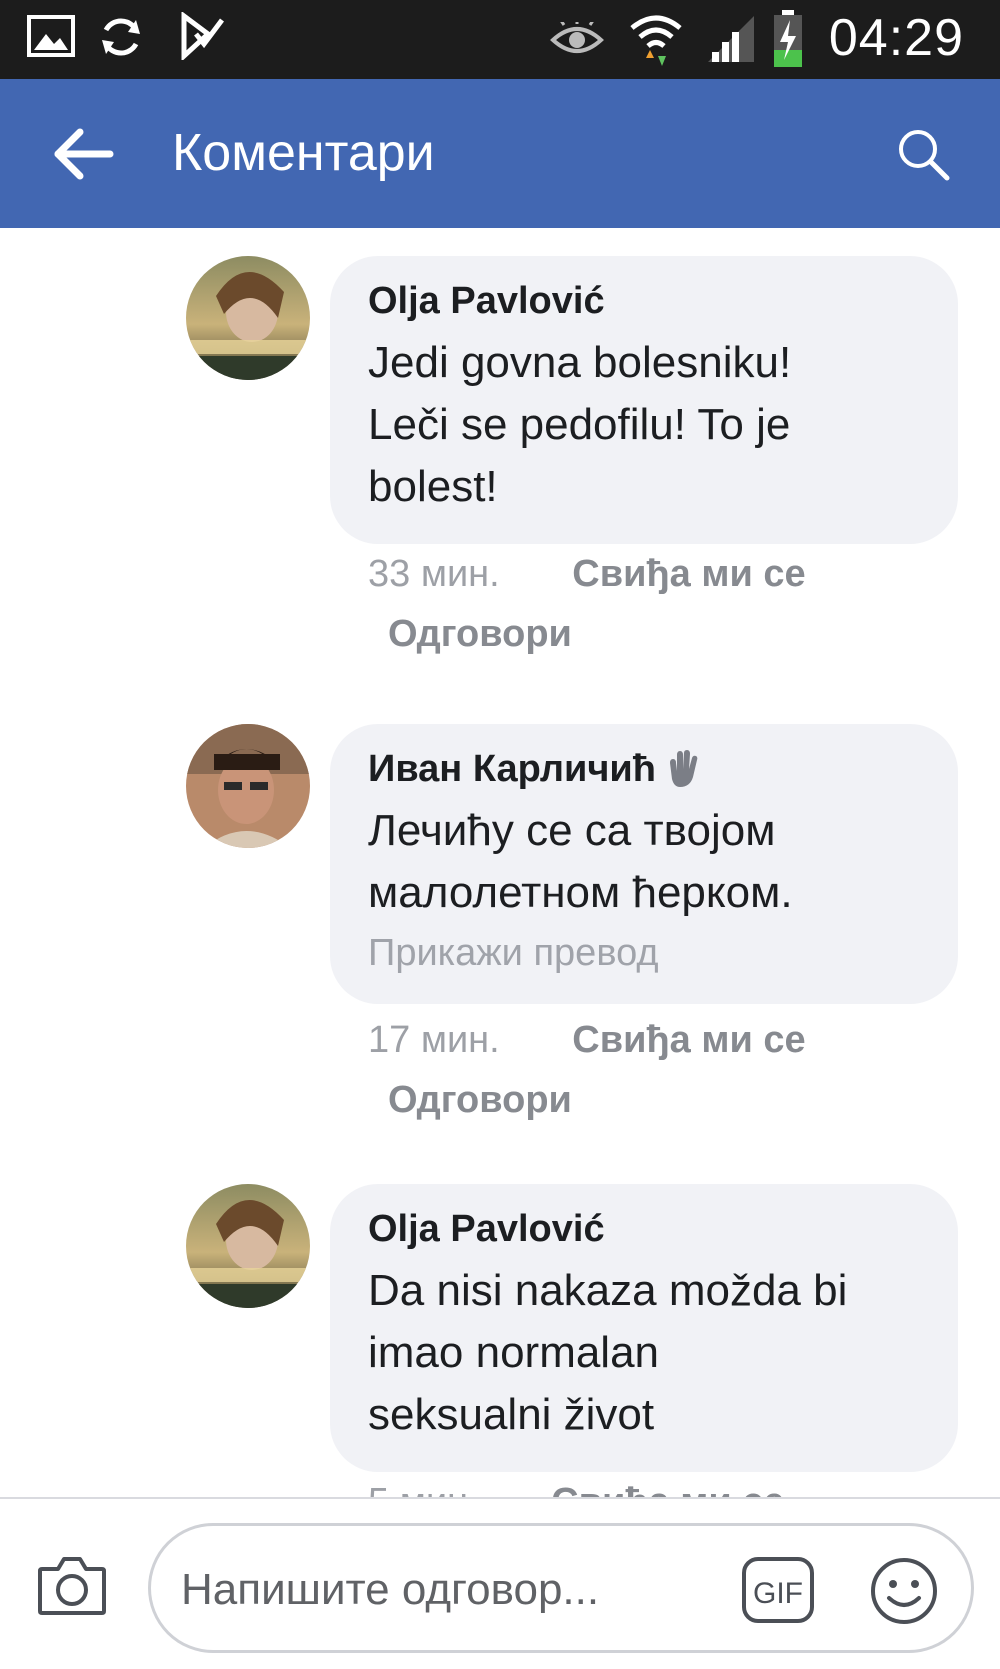 This screenshot has height=1669, width=1000. I want to click on task-check-icon, so click(202, 36).